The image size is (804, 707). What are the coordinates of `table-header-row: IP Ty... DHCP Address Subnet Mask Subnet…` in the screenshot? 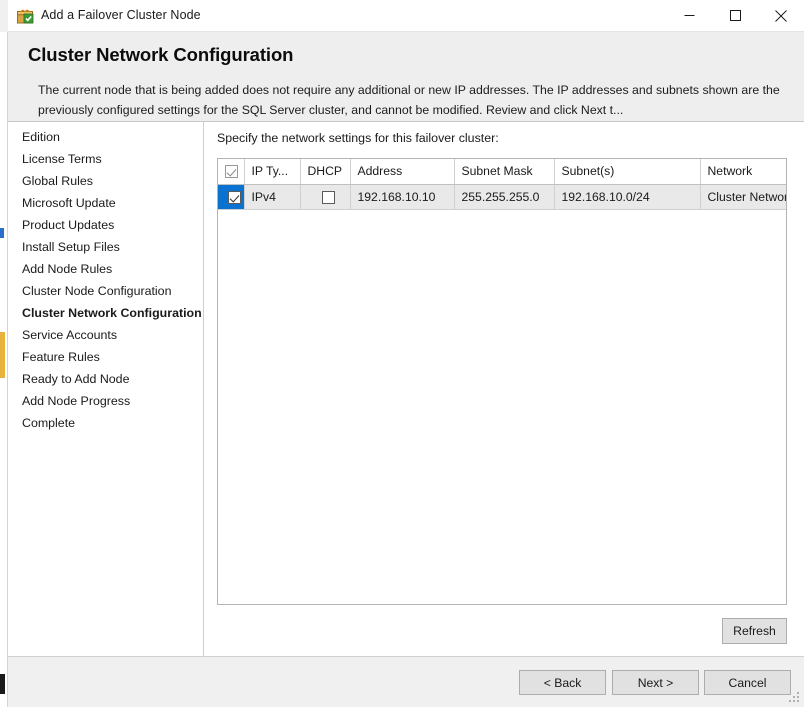 It's located at (502, 172).